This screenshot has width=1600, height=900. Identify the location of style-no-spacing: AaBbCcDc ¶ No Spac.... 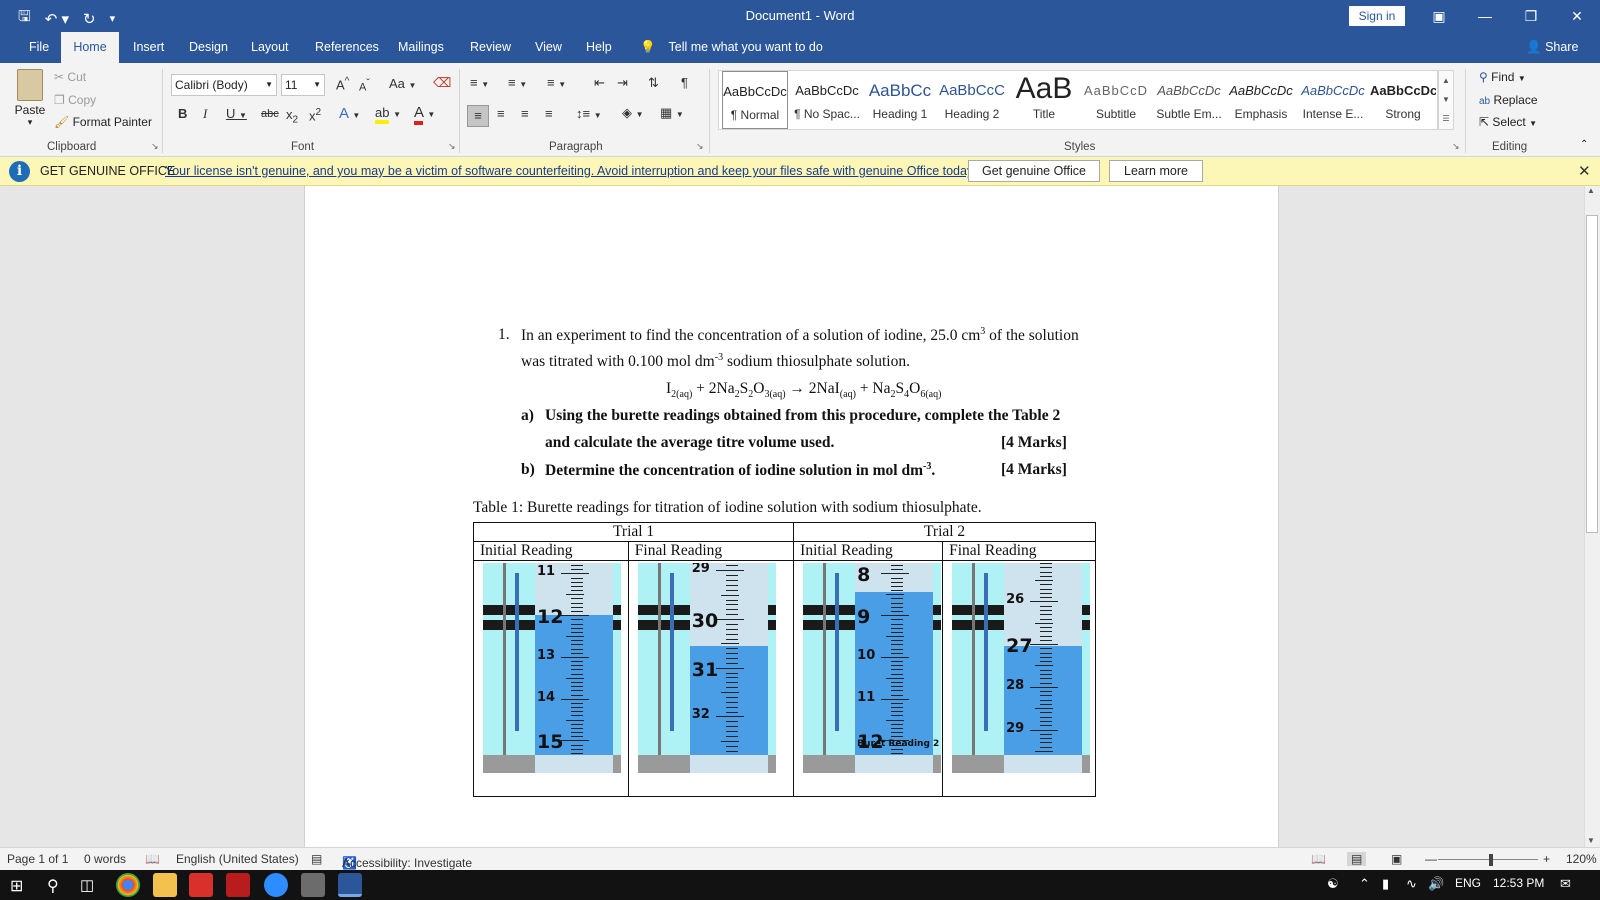
(827, 100).